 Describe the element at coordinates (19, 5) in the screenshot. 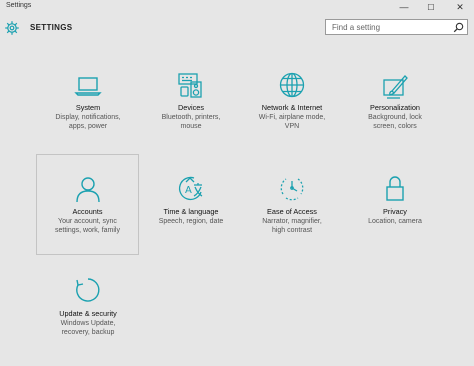

I see `window-title: Settings` at that location.